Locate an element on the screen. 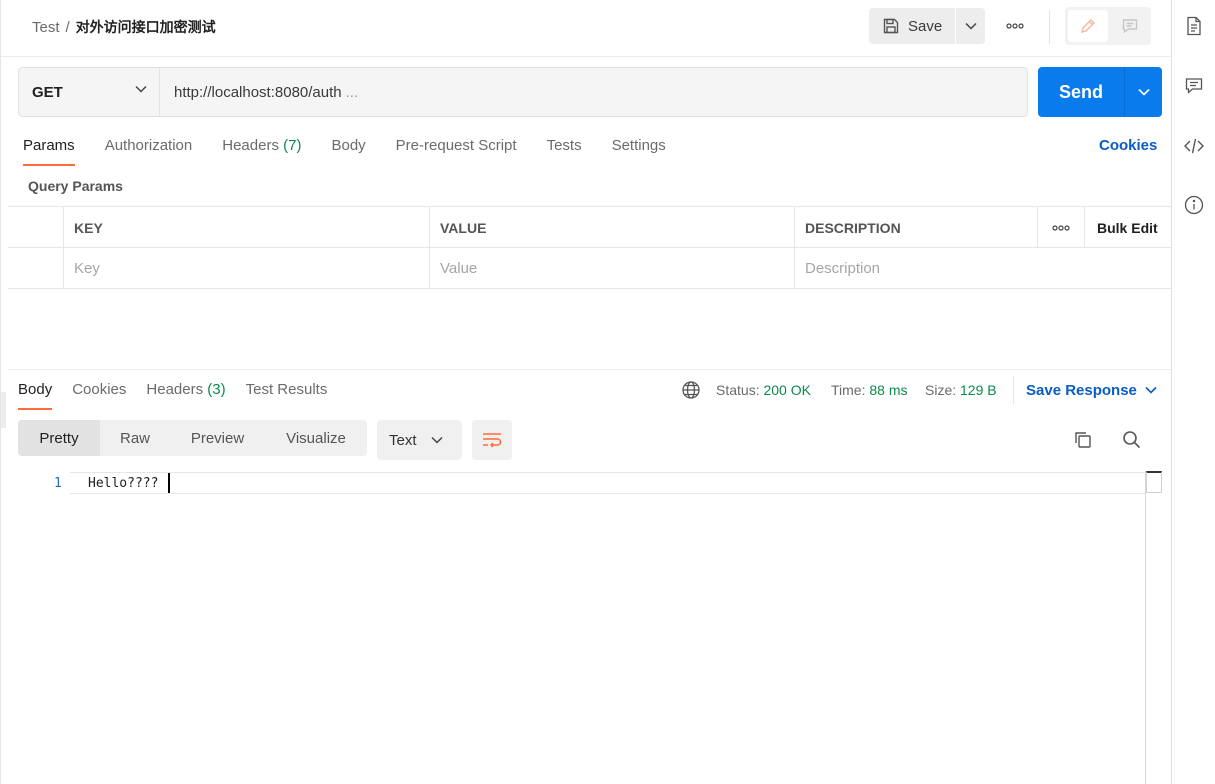  header-divider is located at coordinates (1049, 27).